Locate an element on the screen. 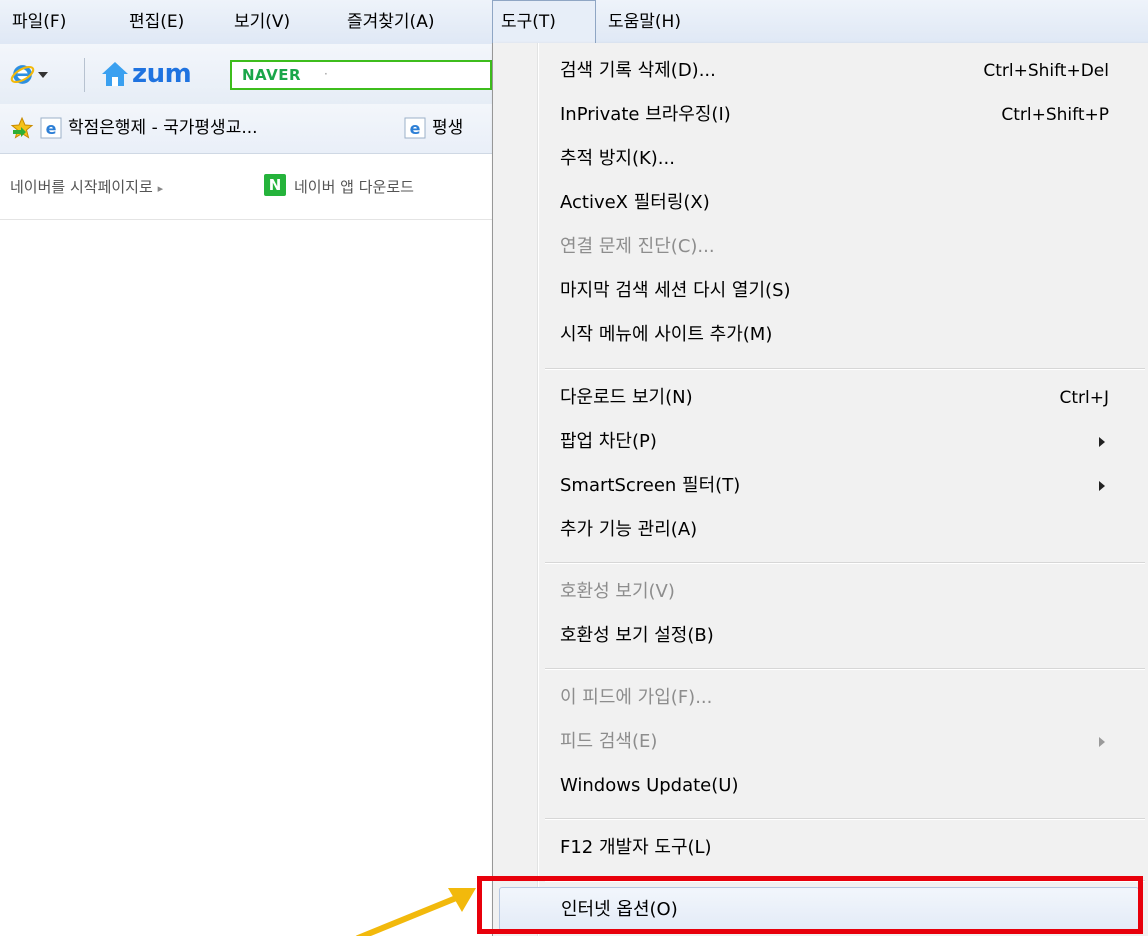 Image resolution: width=1148 pixels, height=936 pixels. chevron-down-icon is located at coordinates (43, 75).